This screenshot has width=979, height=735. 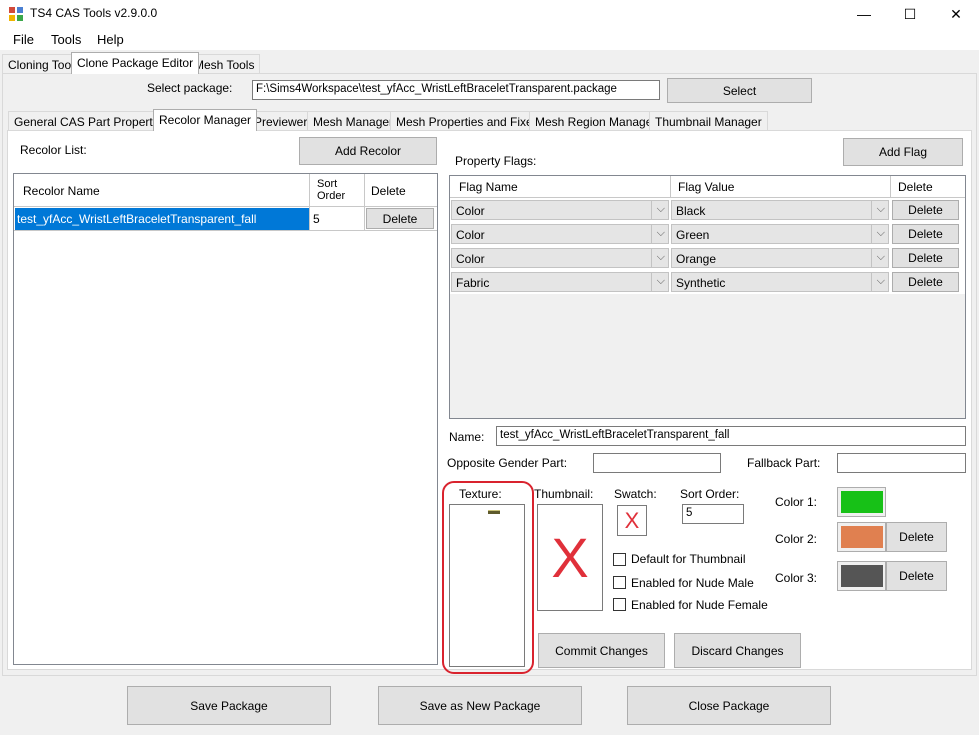 What do you see at coordinates (66, 39) in the screenshot?
I see `menu-tools: Tools` at bounding box center [66, 39].